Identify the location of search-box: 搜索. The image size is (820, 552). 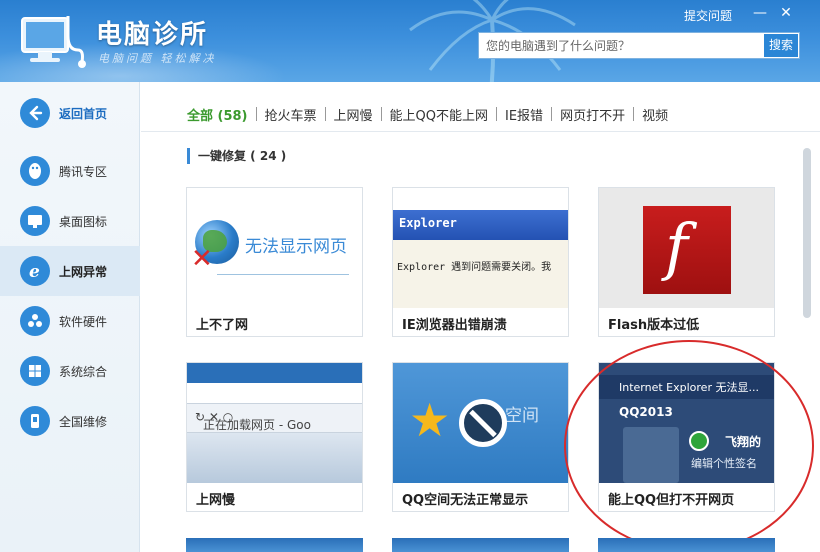
(639, 45).